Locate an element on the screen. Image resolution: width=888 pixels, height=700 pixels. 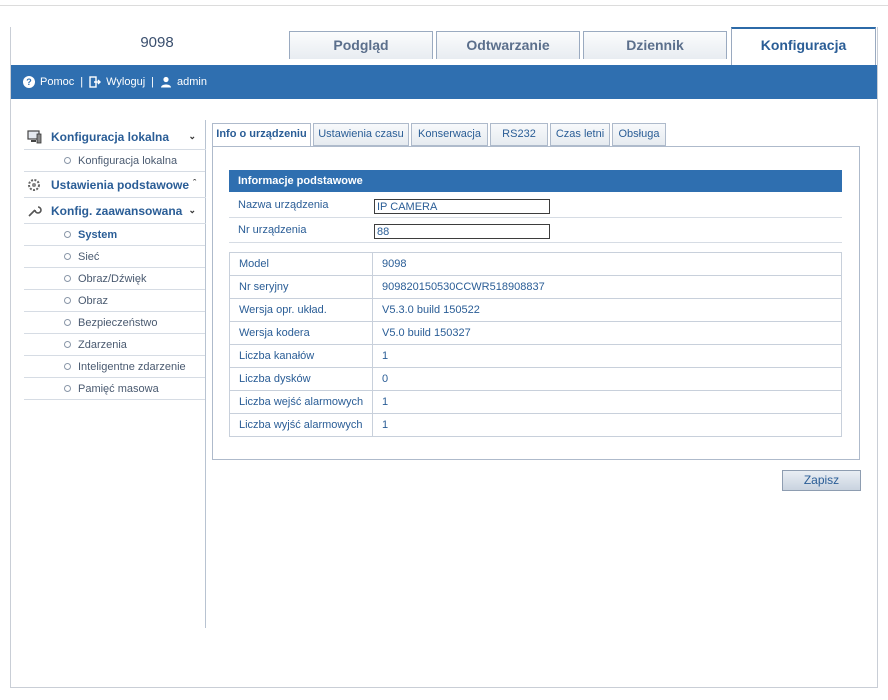
field-label: Nazwa urządzenia is located at coordinates (283, 205).